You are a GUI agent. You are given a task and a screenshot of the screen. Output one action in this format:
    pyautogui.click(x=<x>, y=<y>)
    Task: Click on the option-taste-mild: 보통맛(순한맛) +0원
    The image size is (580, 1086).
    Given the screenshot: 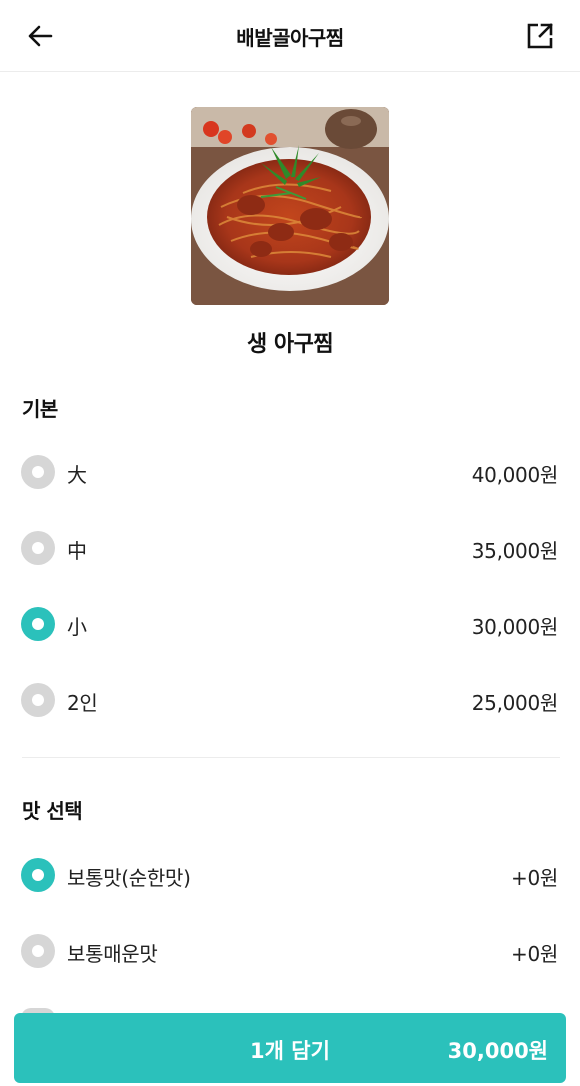 What is the action you would take?
    pyautogui.click(x=290, y=876)
    